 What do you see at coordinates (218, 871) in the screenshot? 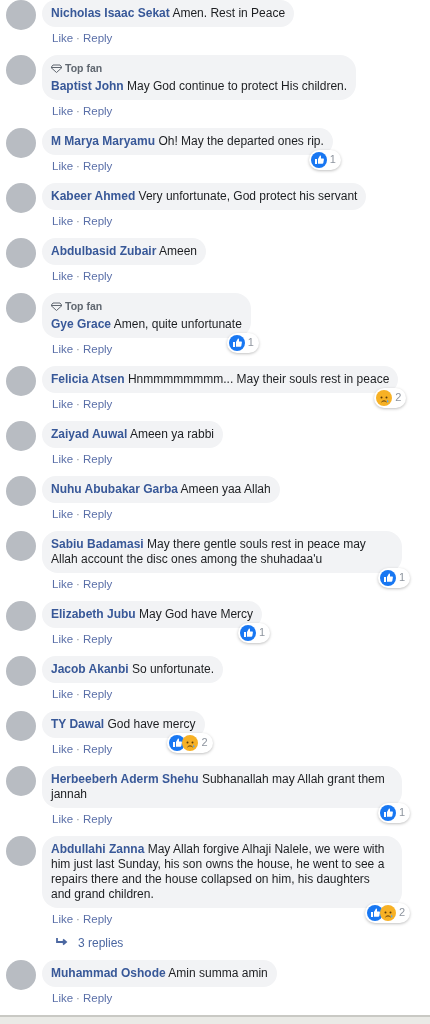
I see `comment-text: Abdullahi Zanna May Allah forgive Alhaji Nalele, we were with him just last Sunday, his son owns the house, he went to see a repairs there and the house collapsed on him, his daughters and grand children.` at bounding box center [218, 871].